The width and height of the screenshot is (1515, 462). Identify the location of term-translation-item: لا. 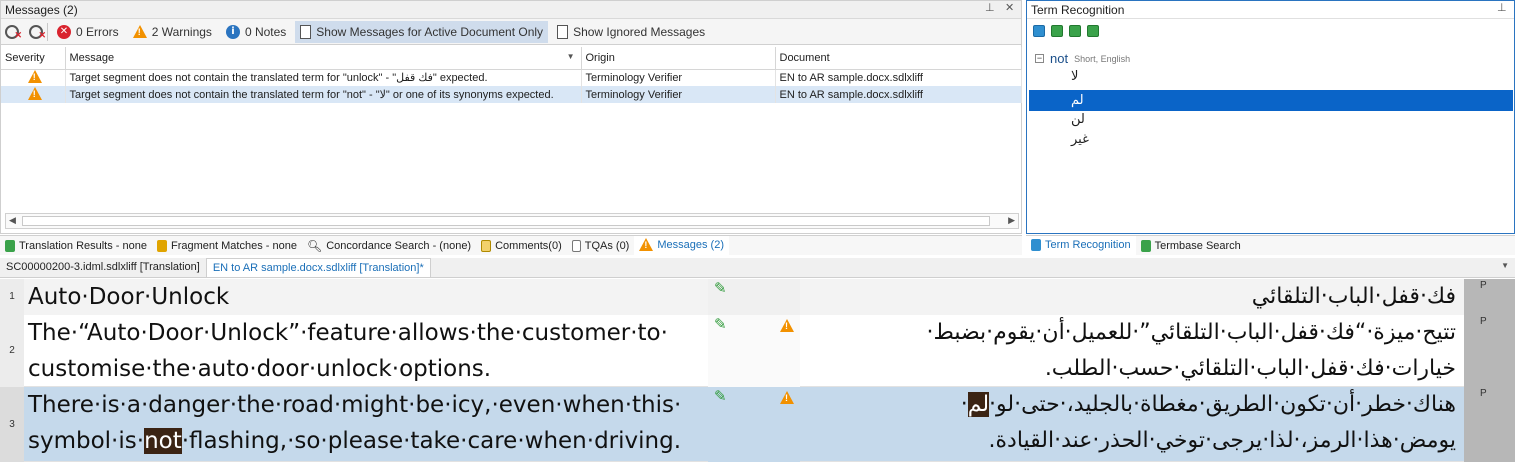
(1074, 79).